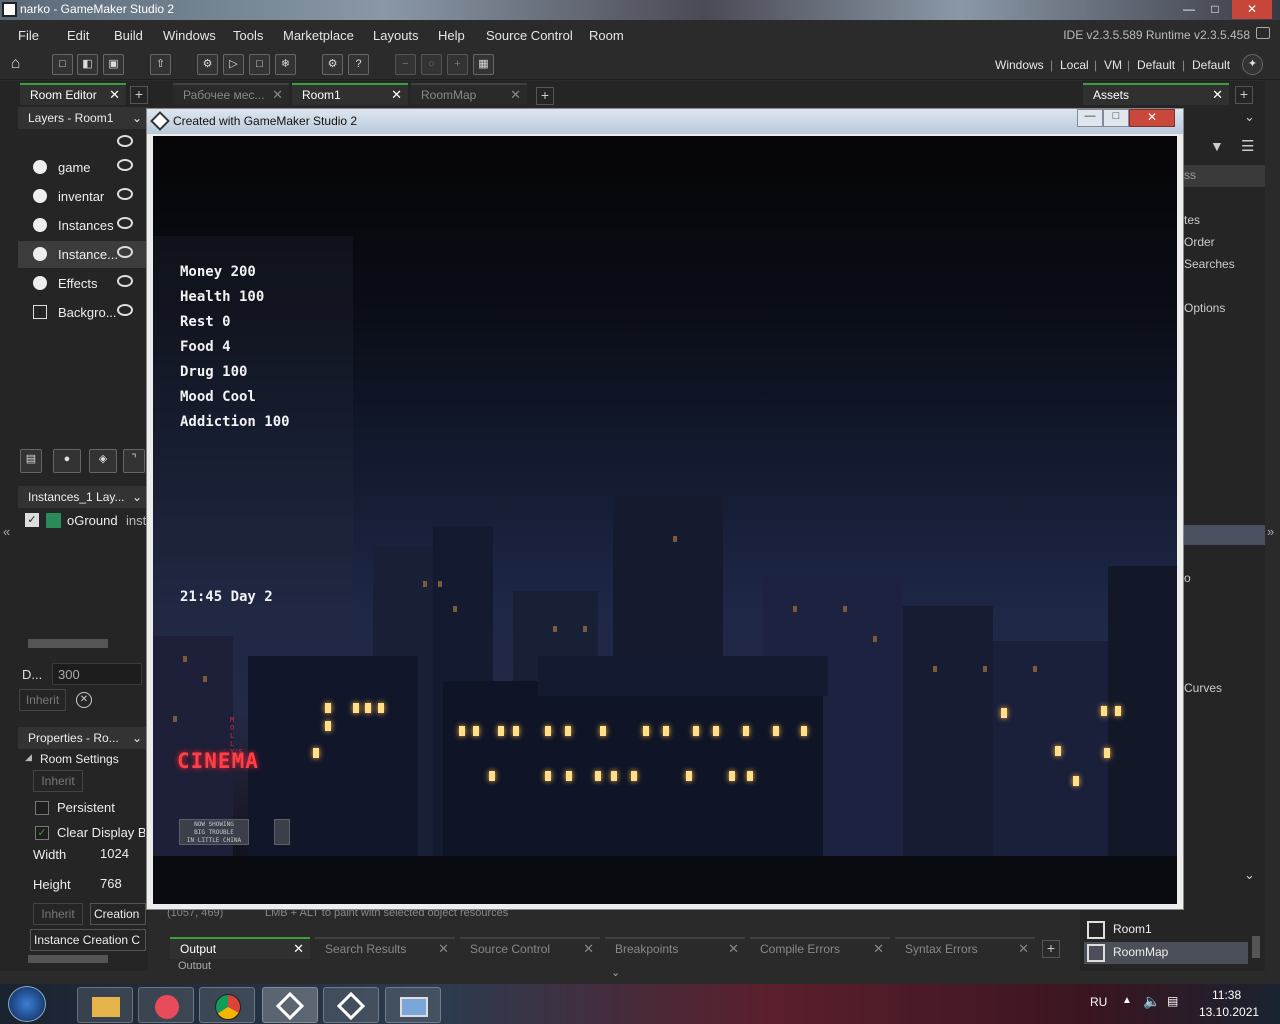  I want to click on depth-field: 300, so click(97, 674).